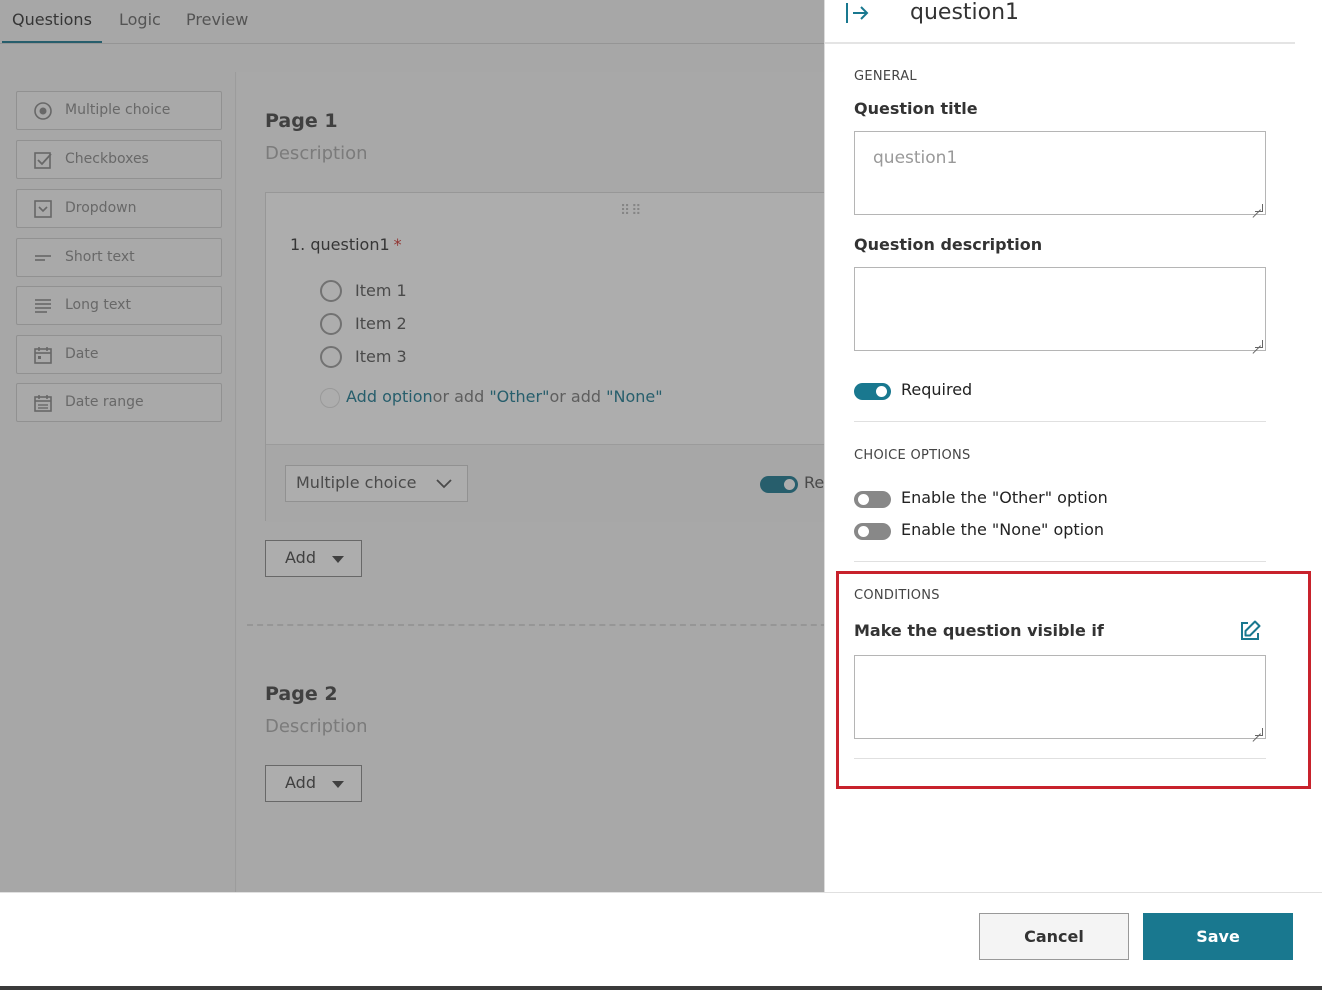  I want to click on other-option-toggle, so click(872, 499).